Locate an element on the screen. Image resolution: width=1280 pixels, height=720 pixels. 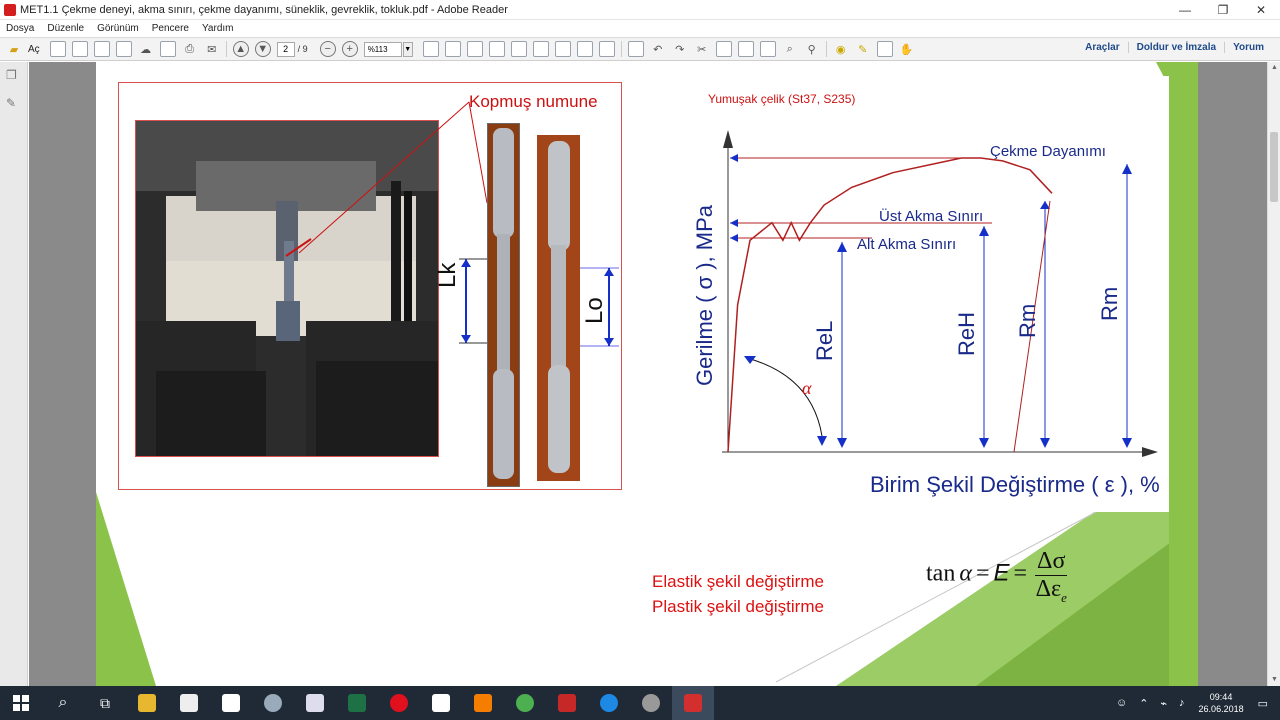
internet-explorer-icon is located at coordinates (609, 703).